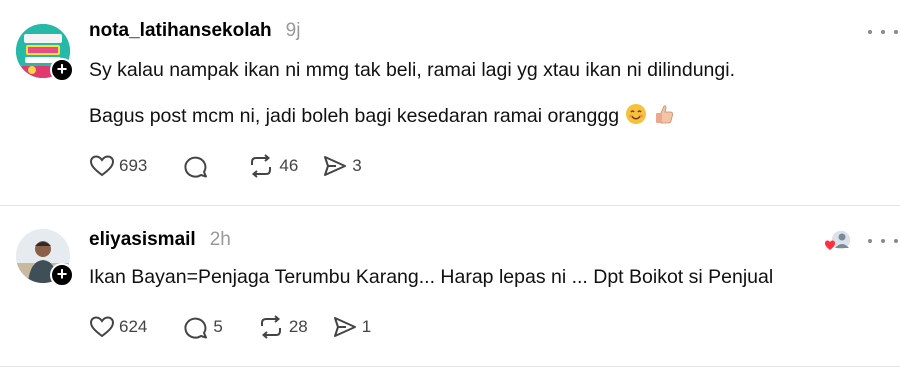 Image resolution: width=900 pixels, height=368 pixels. I want to click on like-button: 624, so click(118, 327).